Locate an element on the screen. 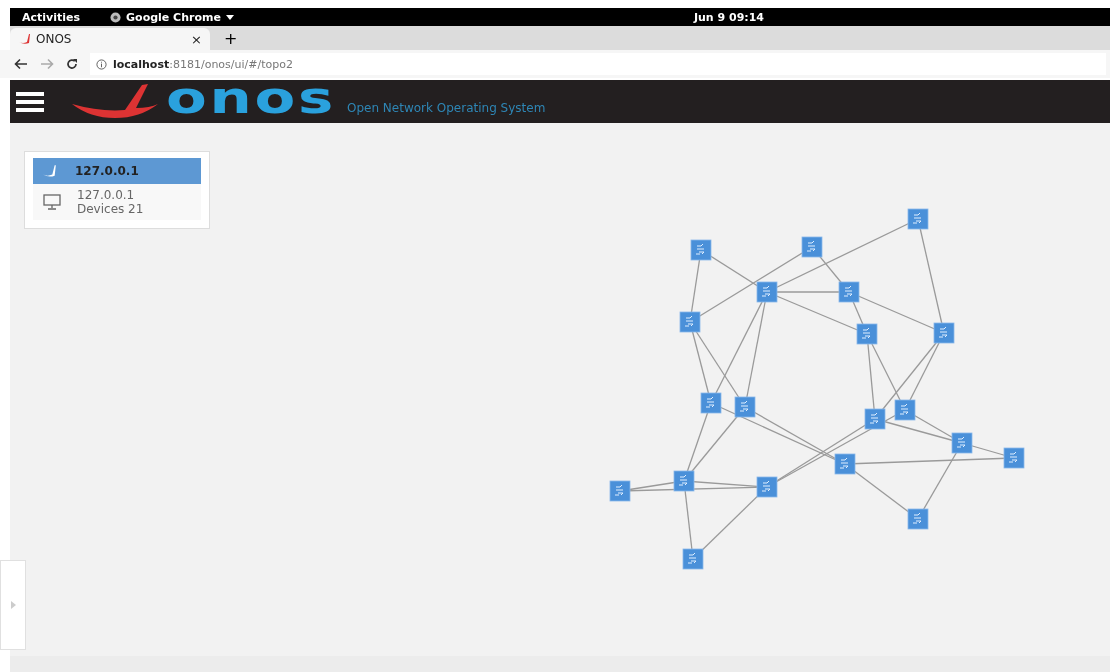  new-tab-button: + is located at coordinates (231, 38).